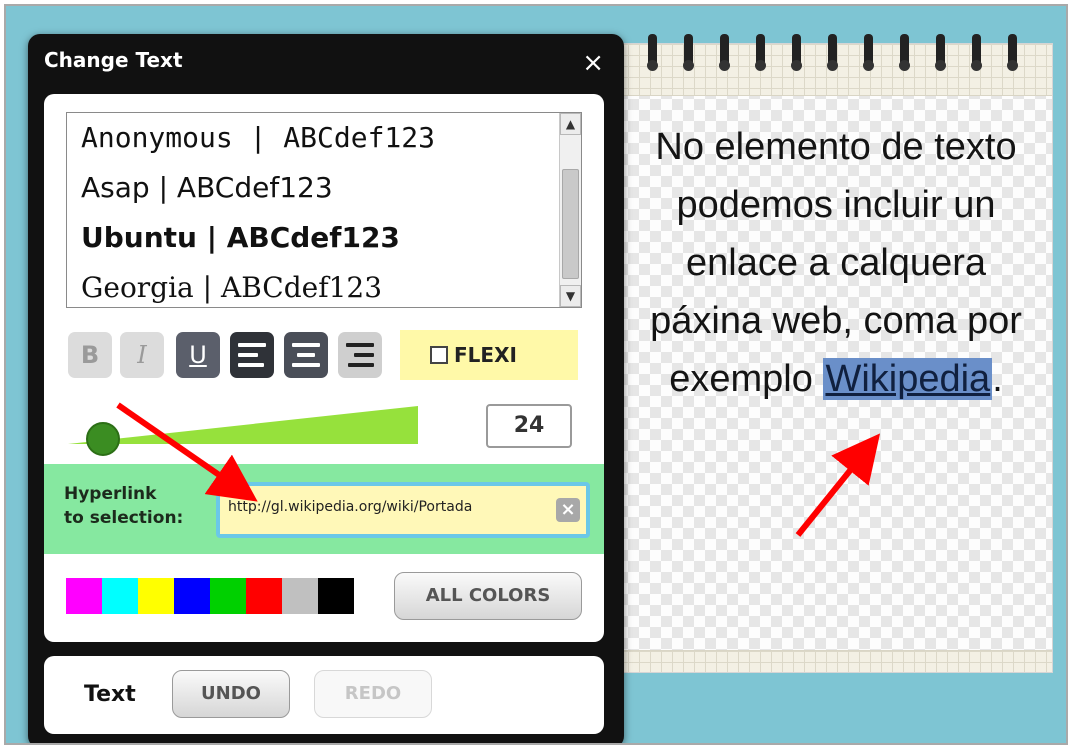 Image resolution: width=1072 pixels, height=749 pixels. Describe the element at coordinates (485, 355) in the screenshot. I see `flexi-label: FLEXI` at that location.